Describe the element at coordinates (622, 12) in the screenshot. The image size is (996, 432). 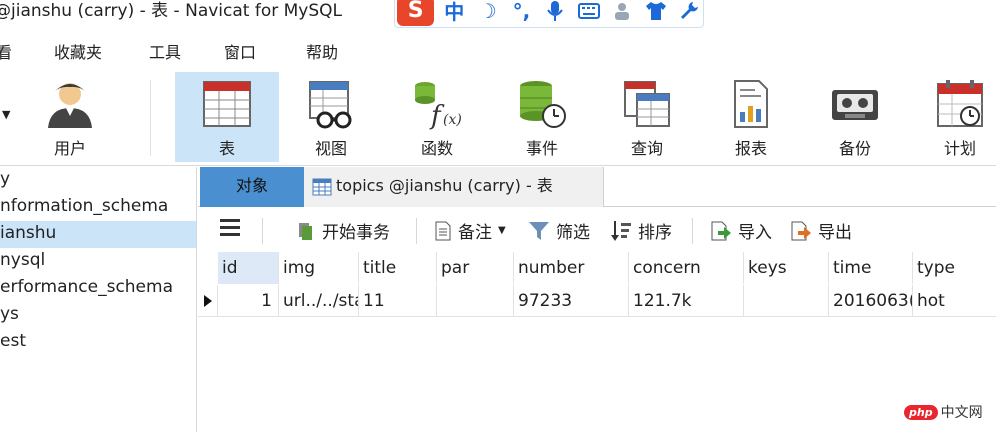
I see `ime-user-icon` at that location.